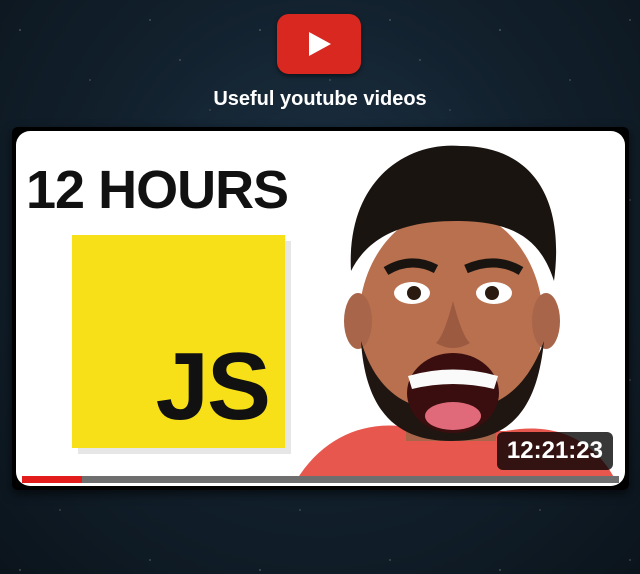 The width and height of the screenshot is (640, 574). I want to click on video-progress-bar, so click(320, 479).